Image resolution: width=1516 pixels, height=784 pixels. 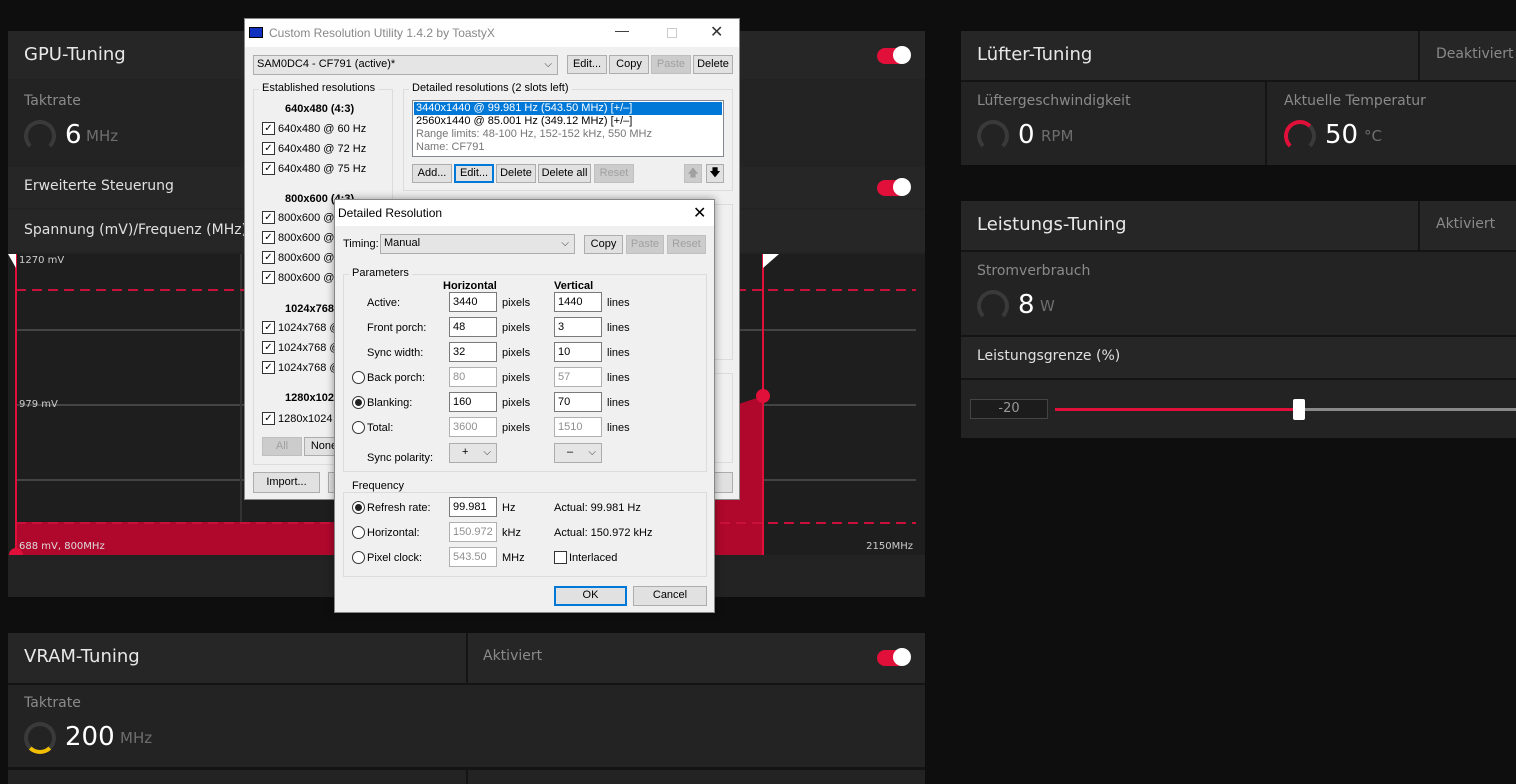 I want to click on pixel-clock-input: 543.50, so click(x=473, y=557).